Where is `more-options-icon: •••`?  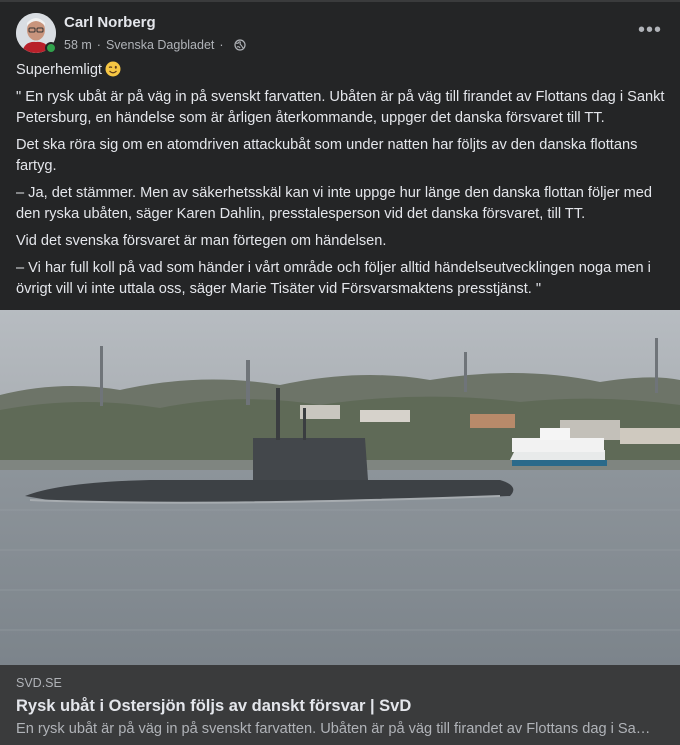
more-options-icon: ••• is located at coordinates (649, 29).